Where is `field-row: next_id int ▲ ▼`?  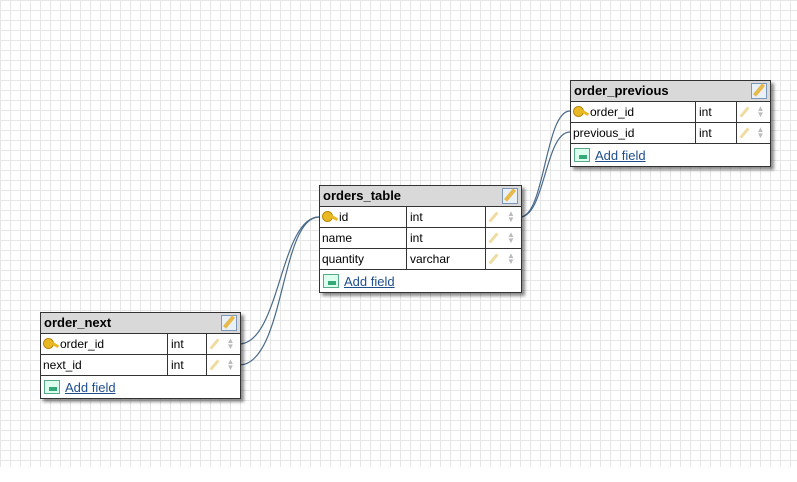 field-row: next_id int ▲ ▼ is located at coordinates (140, 365).